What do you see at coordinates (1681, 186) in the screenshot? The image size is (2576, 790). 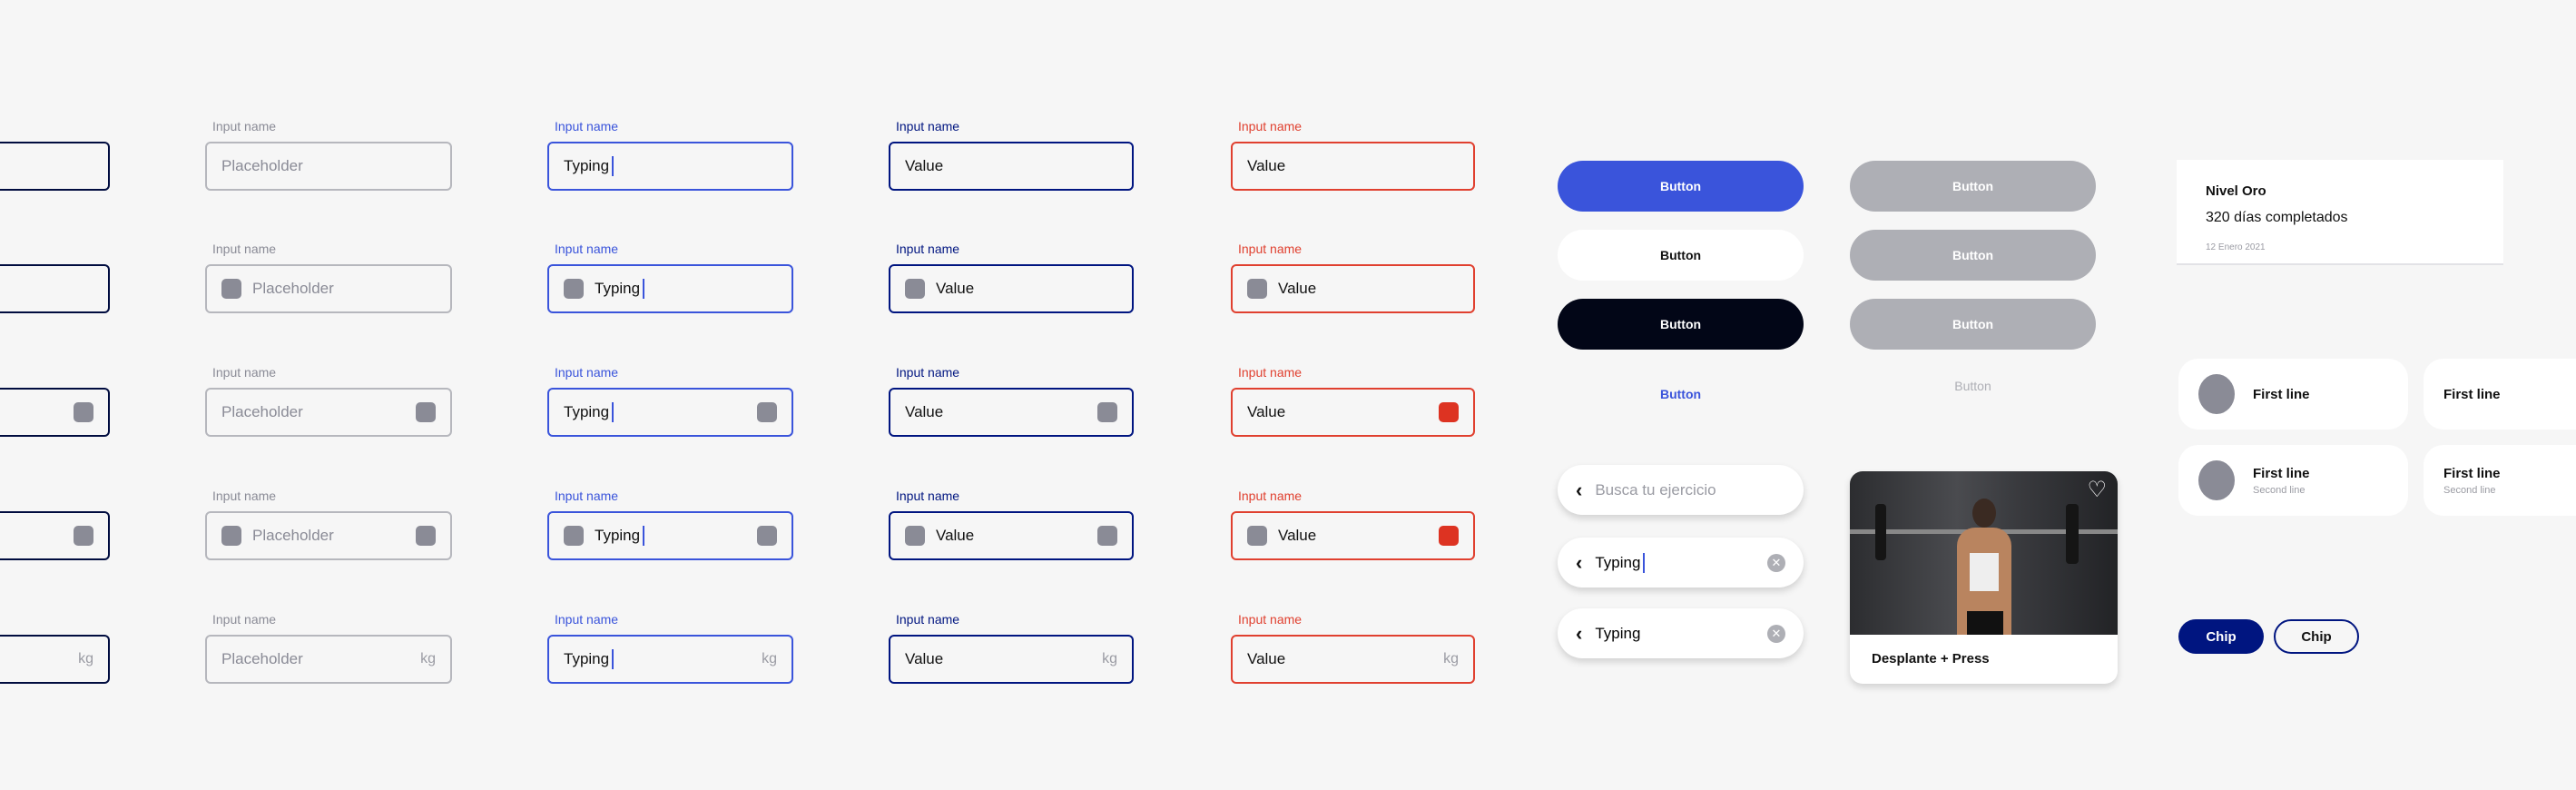 I see `primary-button: Button` at bounding box center [1681, 186].